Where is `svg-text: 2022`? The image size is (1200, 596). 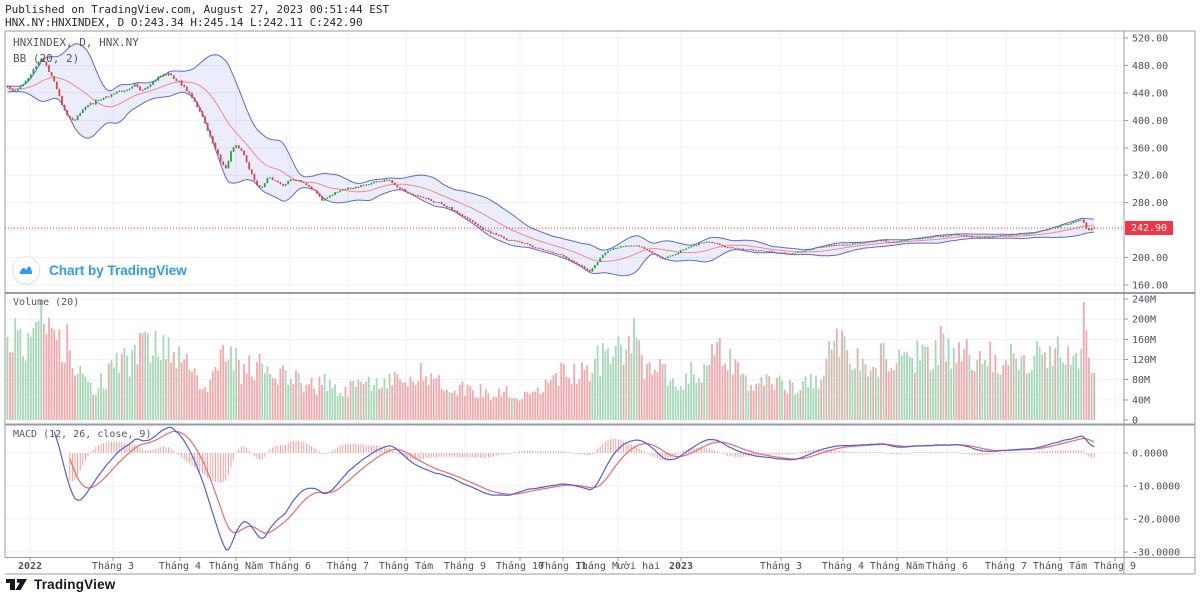
svg-text: 2022 is located at coordinates (30, 566).